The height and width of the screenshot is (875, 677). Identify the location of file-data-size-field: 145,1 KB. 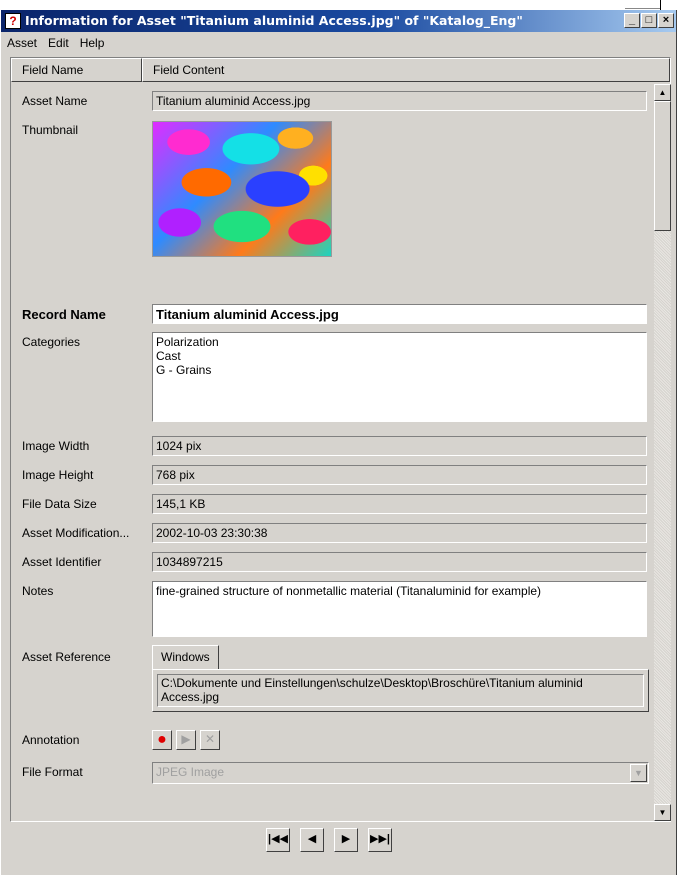
(399, 504).